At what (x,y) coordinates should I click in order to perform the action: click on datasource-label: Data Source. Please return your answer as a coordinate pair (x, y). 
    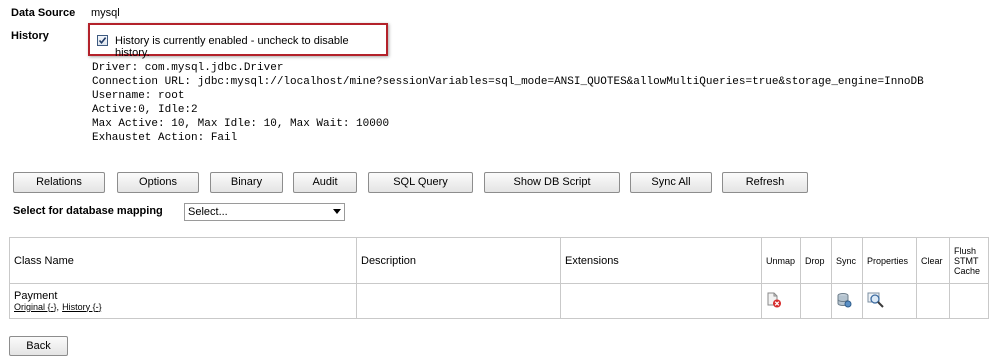
    Looking at the image, I should click on (43, 13).